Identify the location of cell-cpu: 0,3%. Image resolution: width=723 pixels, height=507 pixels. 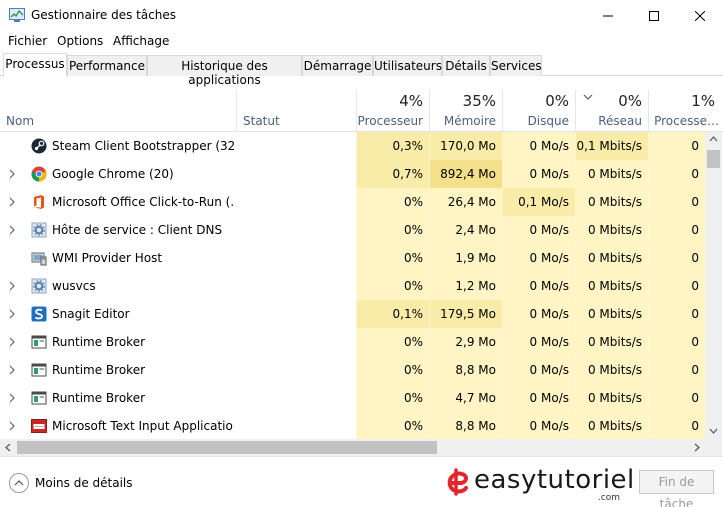
(392, 146).